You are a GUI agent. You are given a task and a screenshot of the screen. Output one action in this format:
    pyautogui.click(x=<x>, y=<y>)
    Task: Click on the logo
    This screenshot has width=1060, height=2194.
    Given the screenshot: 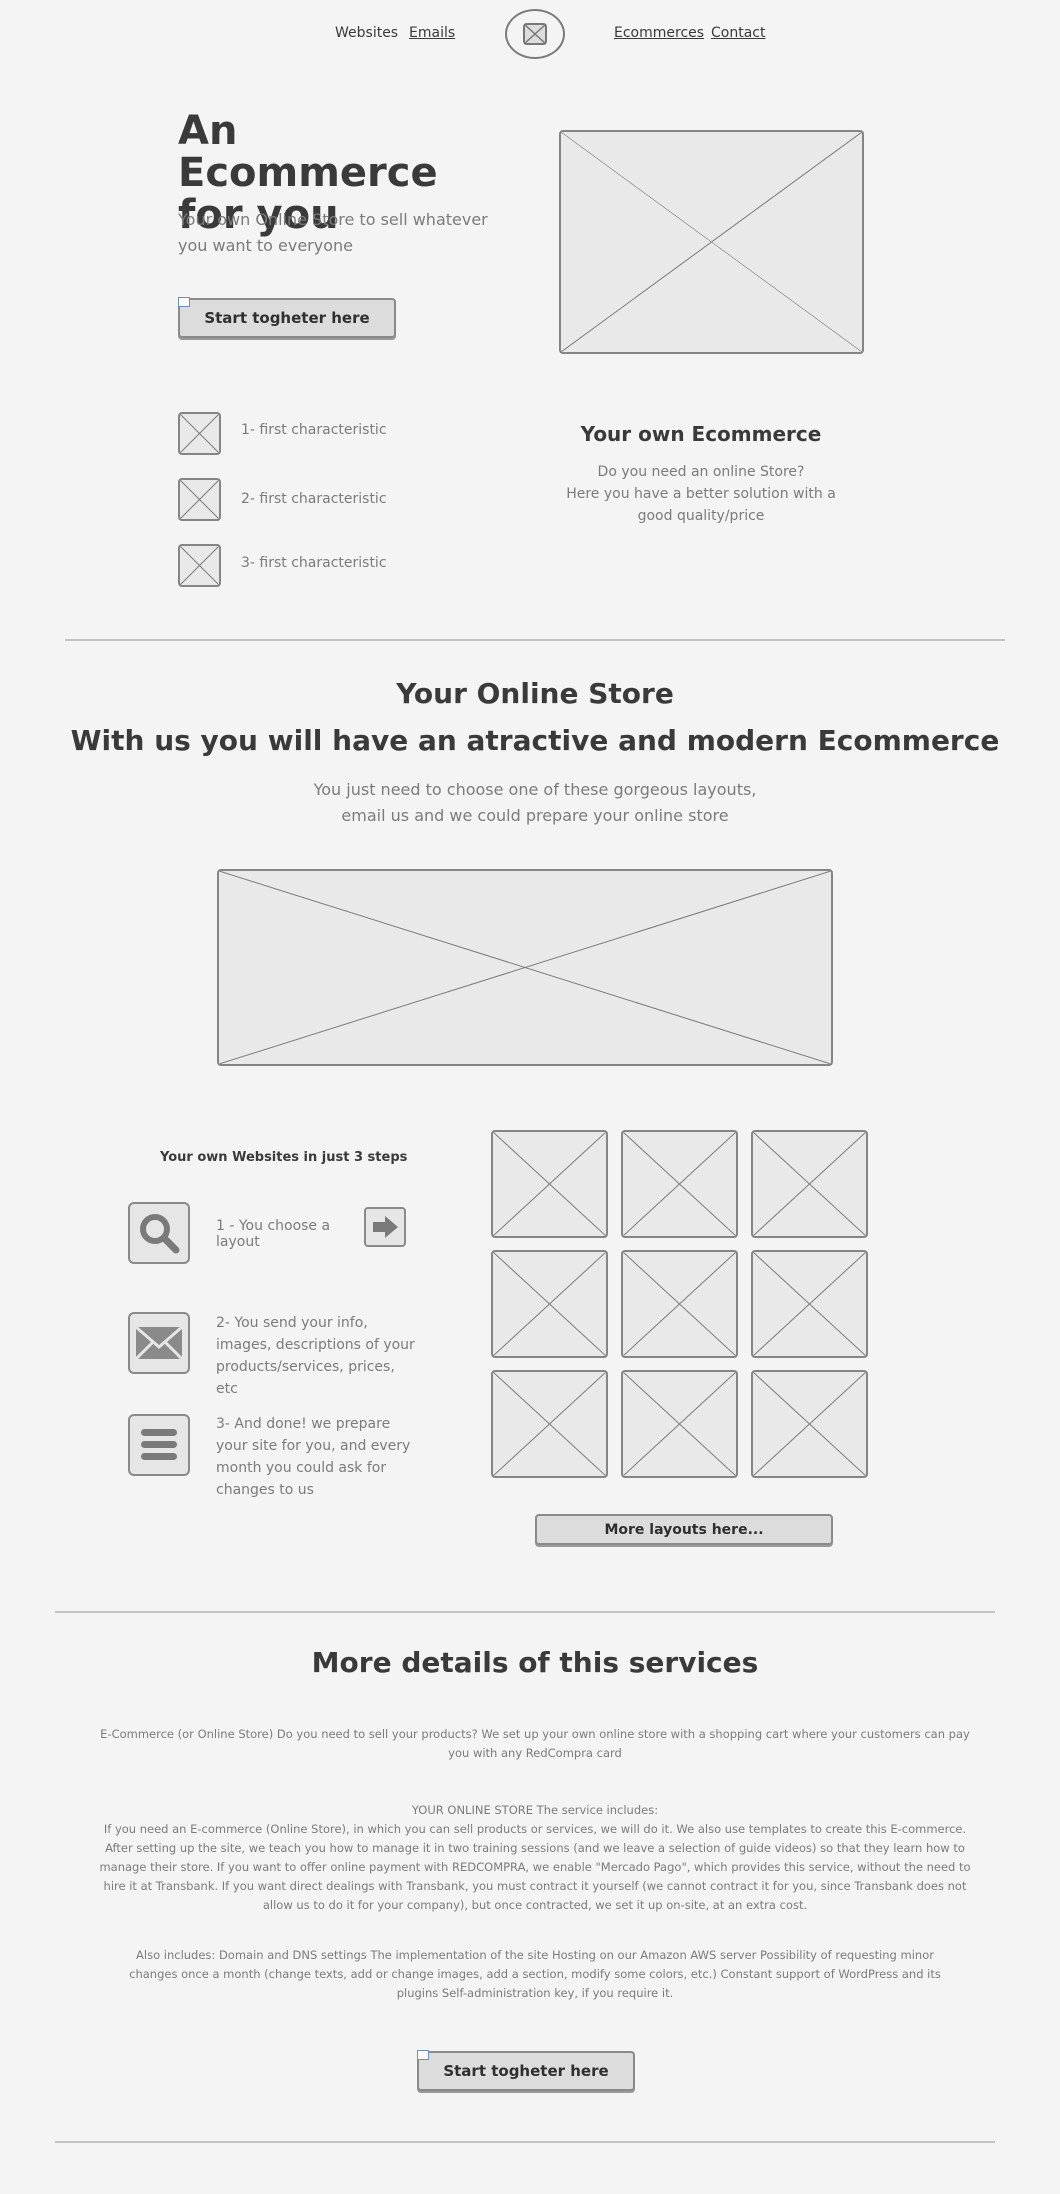 What is the action you would take?
    pyautogui.click(x=535, y=34)
    